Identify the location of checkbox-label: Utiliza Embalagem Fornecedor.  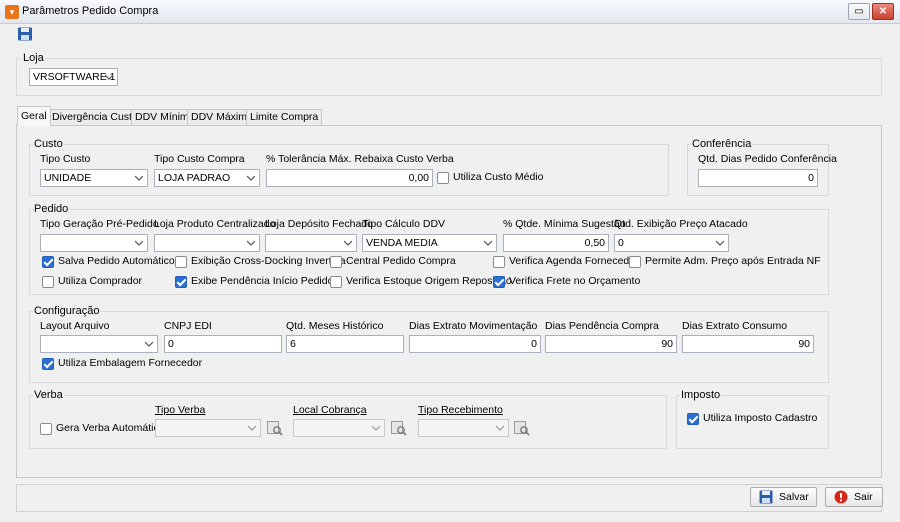
(130, 363).